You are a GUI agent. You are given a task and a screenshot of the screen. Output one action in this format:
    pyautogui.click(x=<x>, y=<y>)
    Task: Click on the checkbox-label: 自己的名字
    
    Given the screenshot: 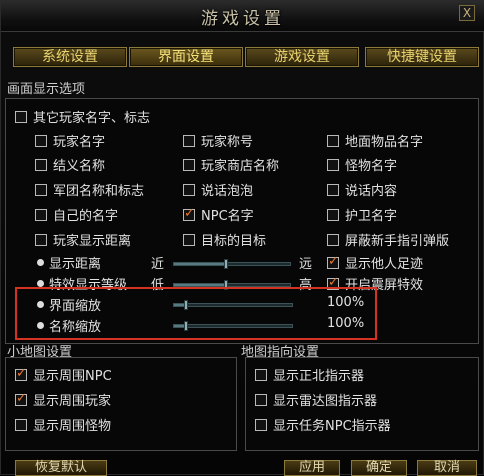 What is the action you would take?
    pyautogui.click(x=86, y=216)
    